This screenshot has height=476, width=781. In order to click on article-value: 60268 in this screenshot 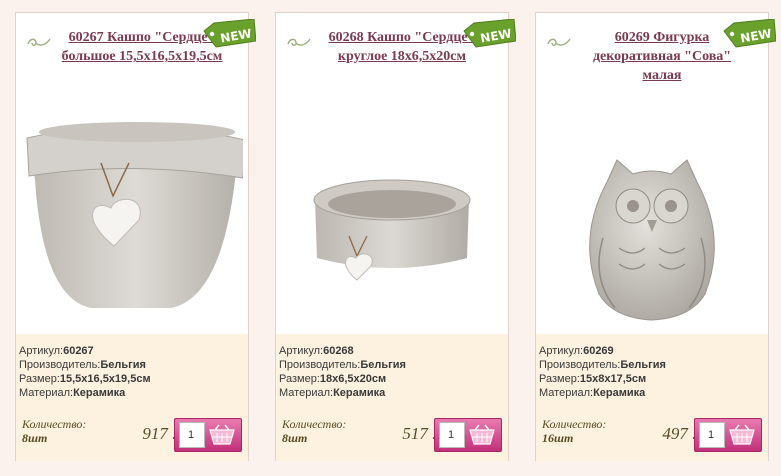, I will do `click(338, 351)`.